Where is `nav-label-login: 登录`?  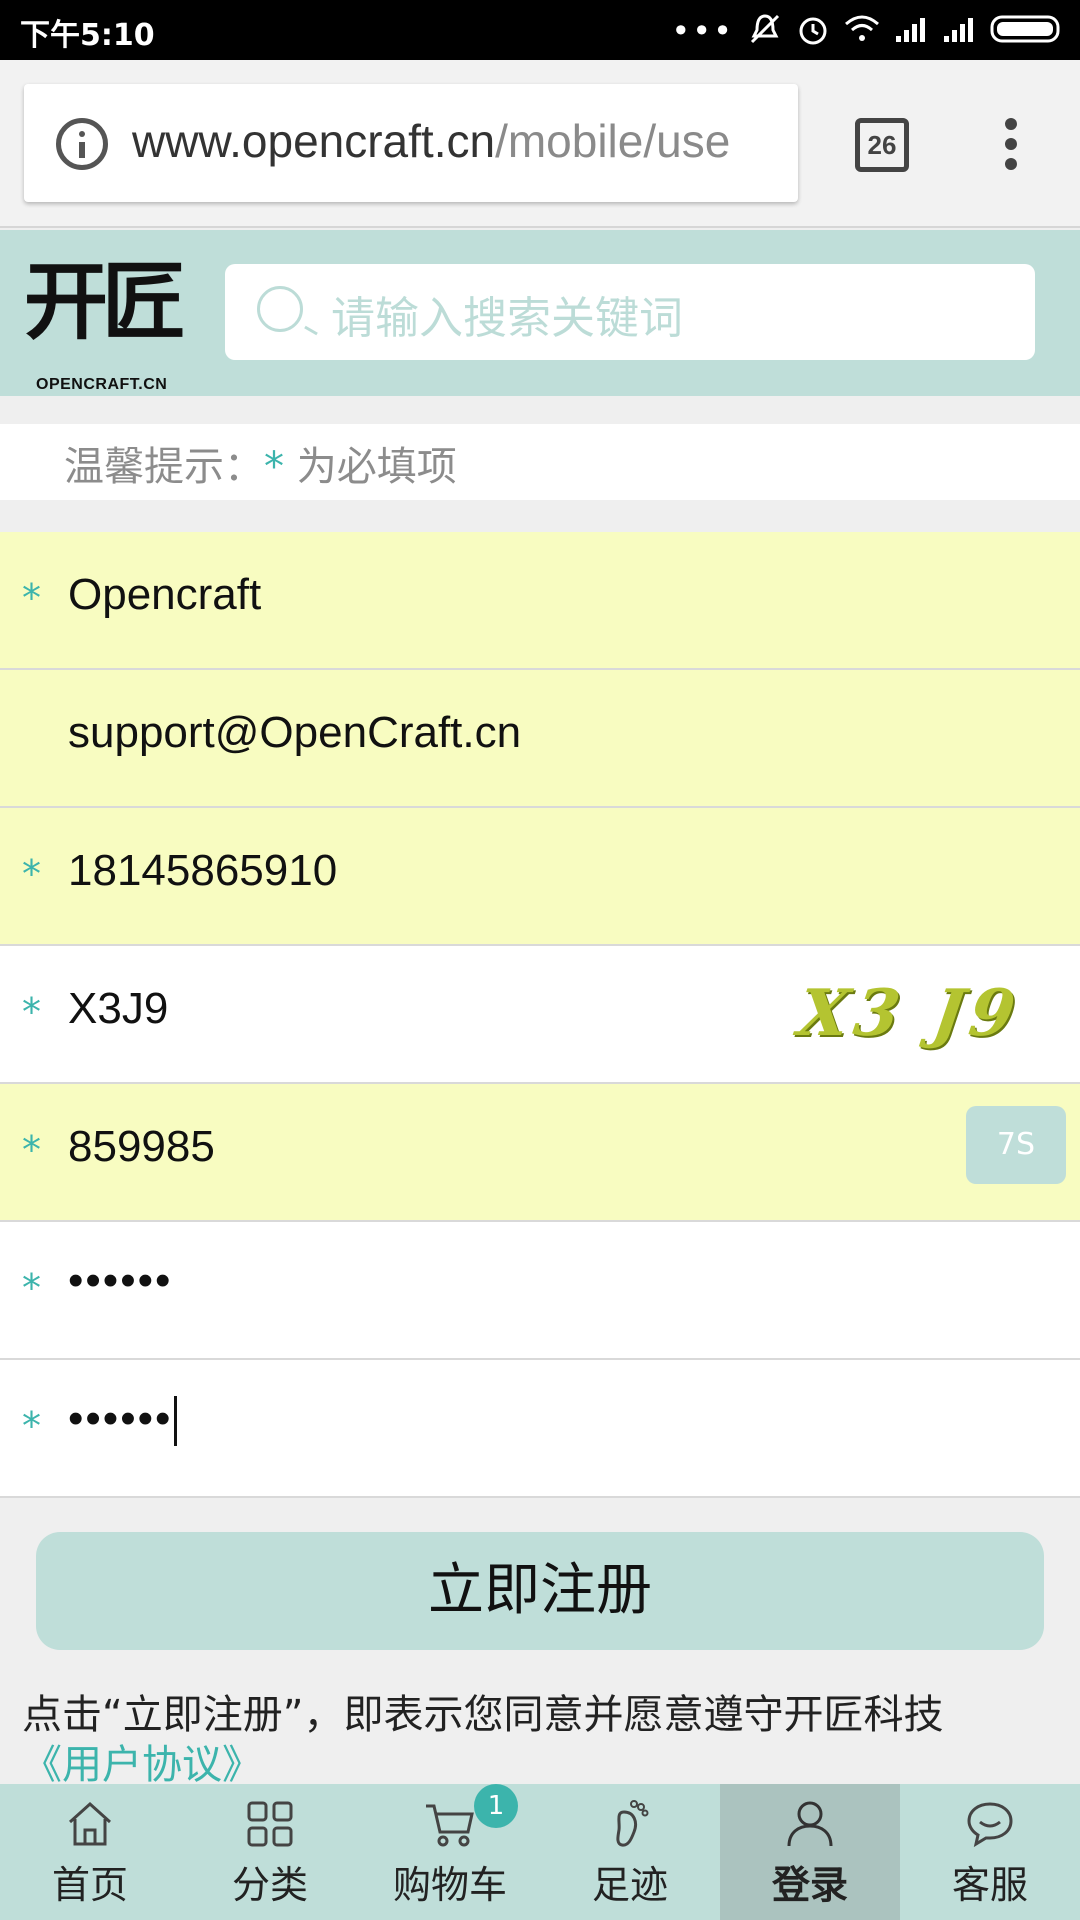
nav-label-login: 登录 is located at coordinates (809, 1885).